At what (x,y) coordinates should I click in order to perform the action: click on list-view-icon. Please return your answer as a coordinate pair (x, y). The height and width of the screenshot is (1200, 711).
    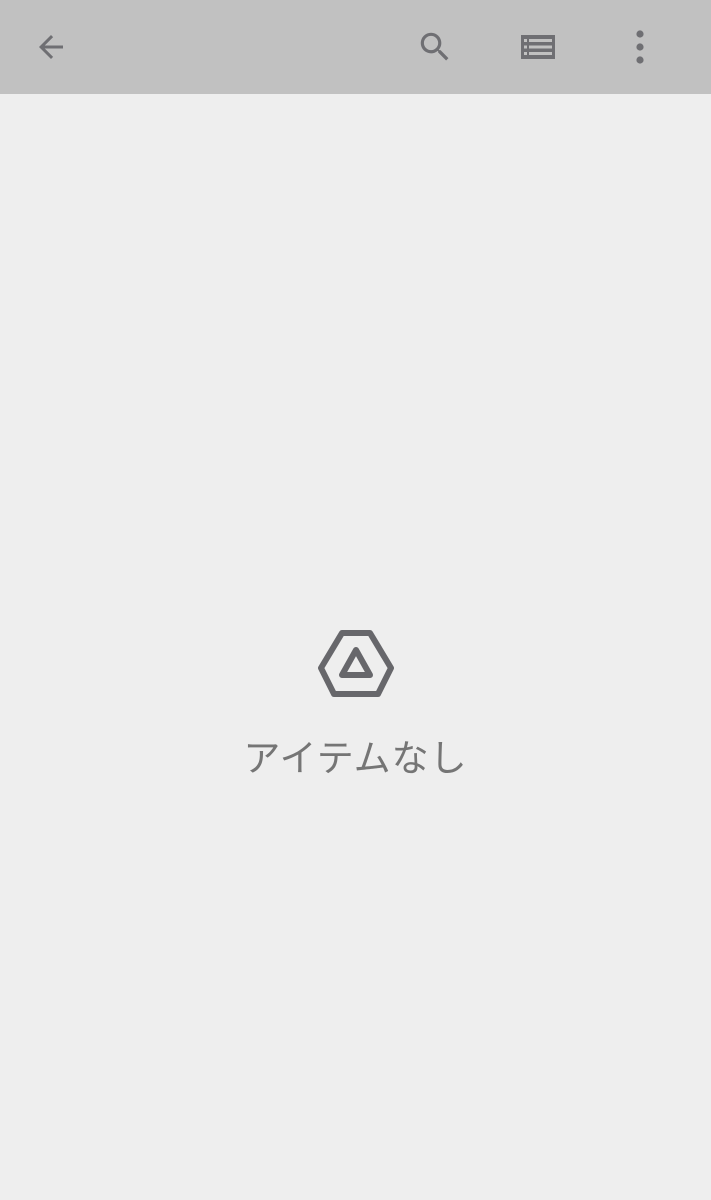
    Looking at the image, I should click on (538, 47).